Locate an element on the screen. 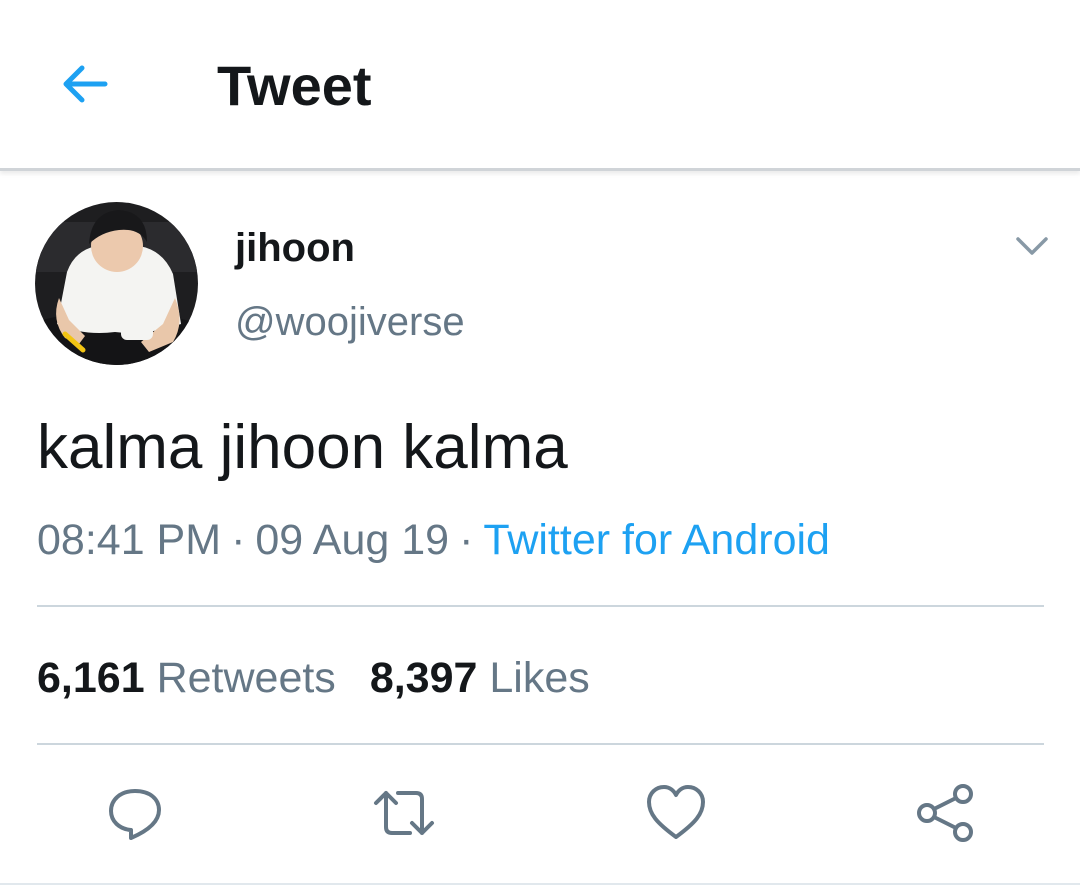 This screenshot has height=893, width=1080. like-heart-icon is located at coordinates (676, 812).